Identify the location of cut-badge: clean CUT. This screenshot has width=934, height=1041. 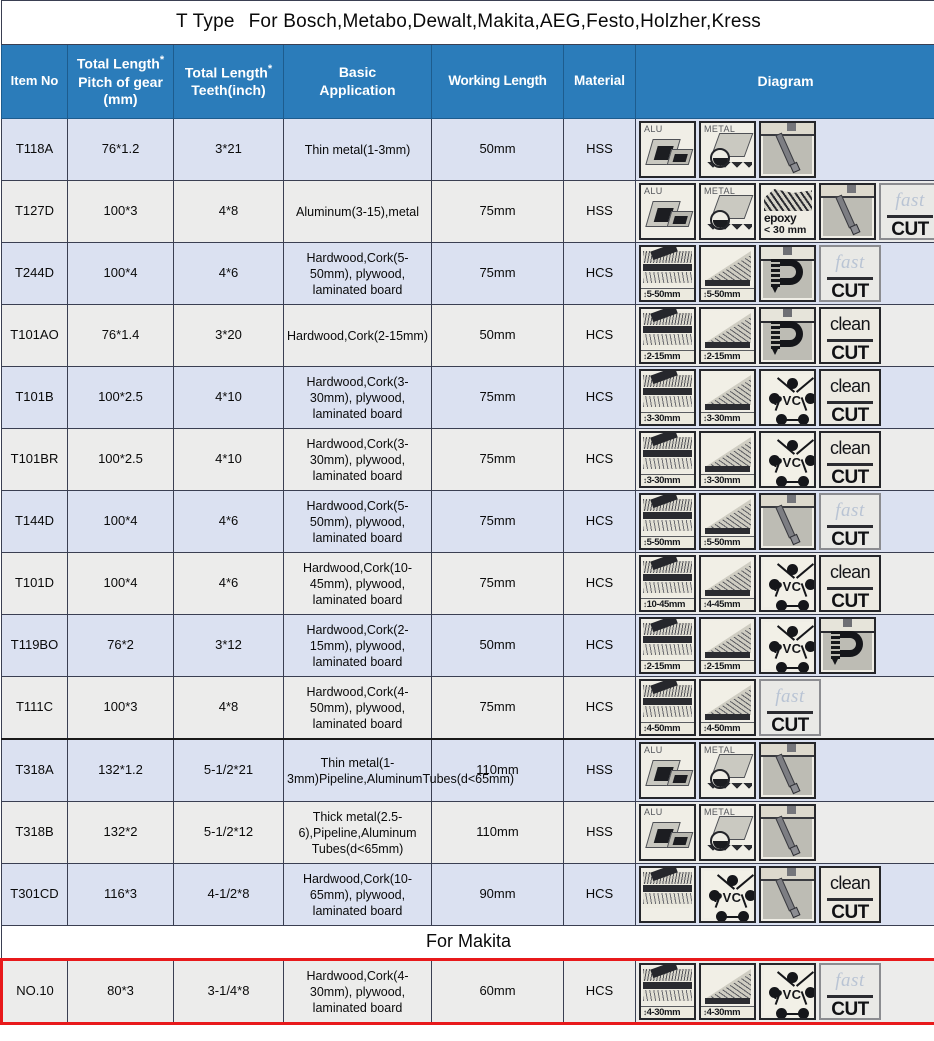
(850, 397).